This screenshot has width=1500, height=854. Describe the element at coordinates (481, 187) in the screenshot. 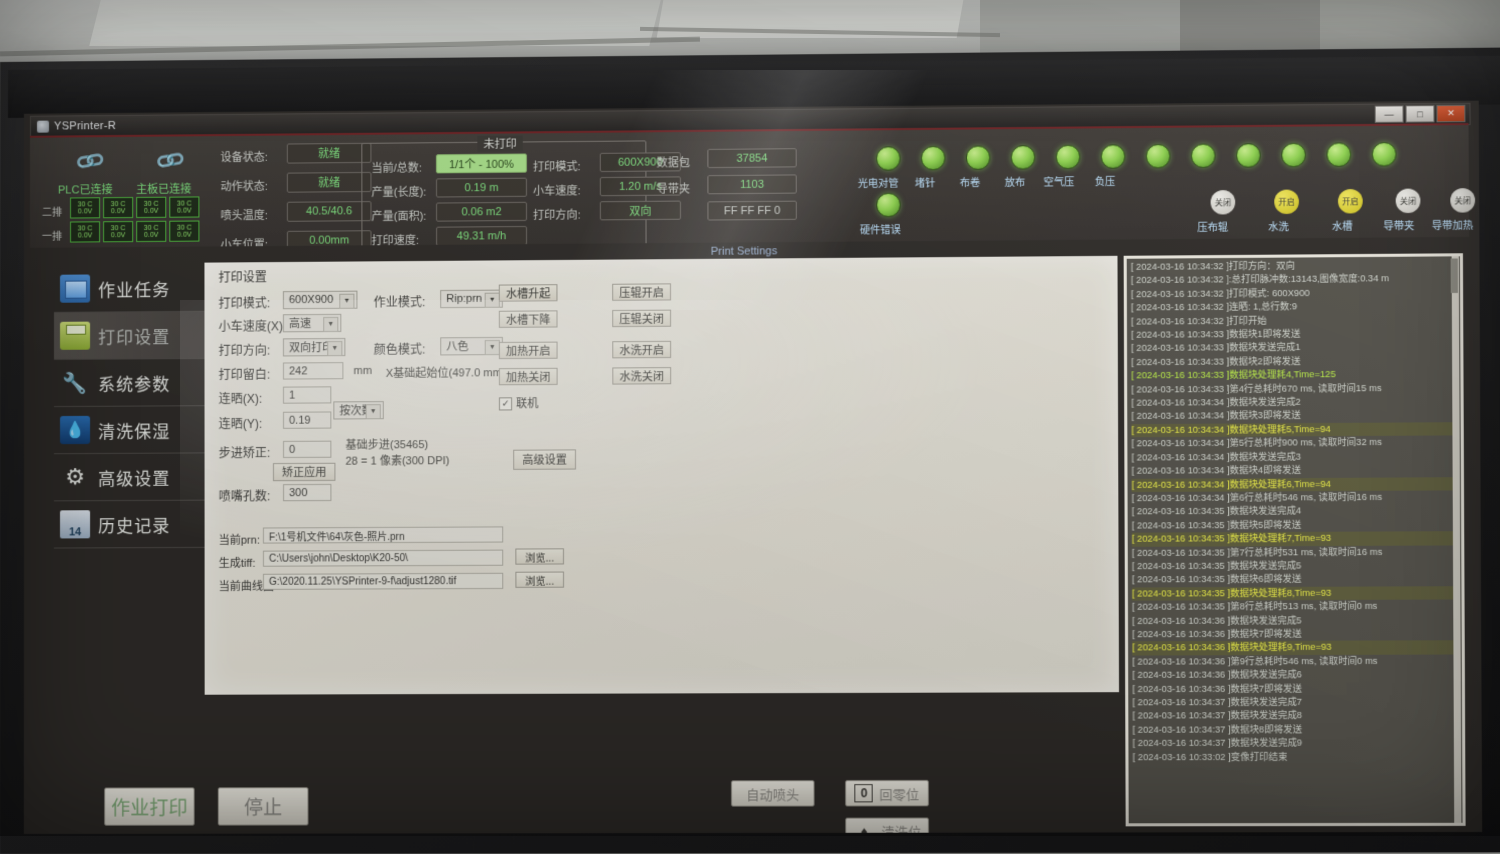

I see `output-length-value: 0.19 m` at that location.